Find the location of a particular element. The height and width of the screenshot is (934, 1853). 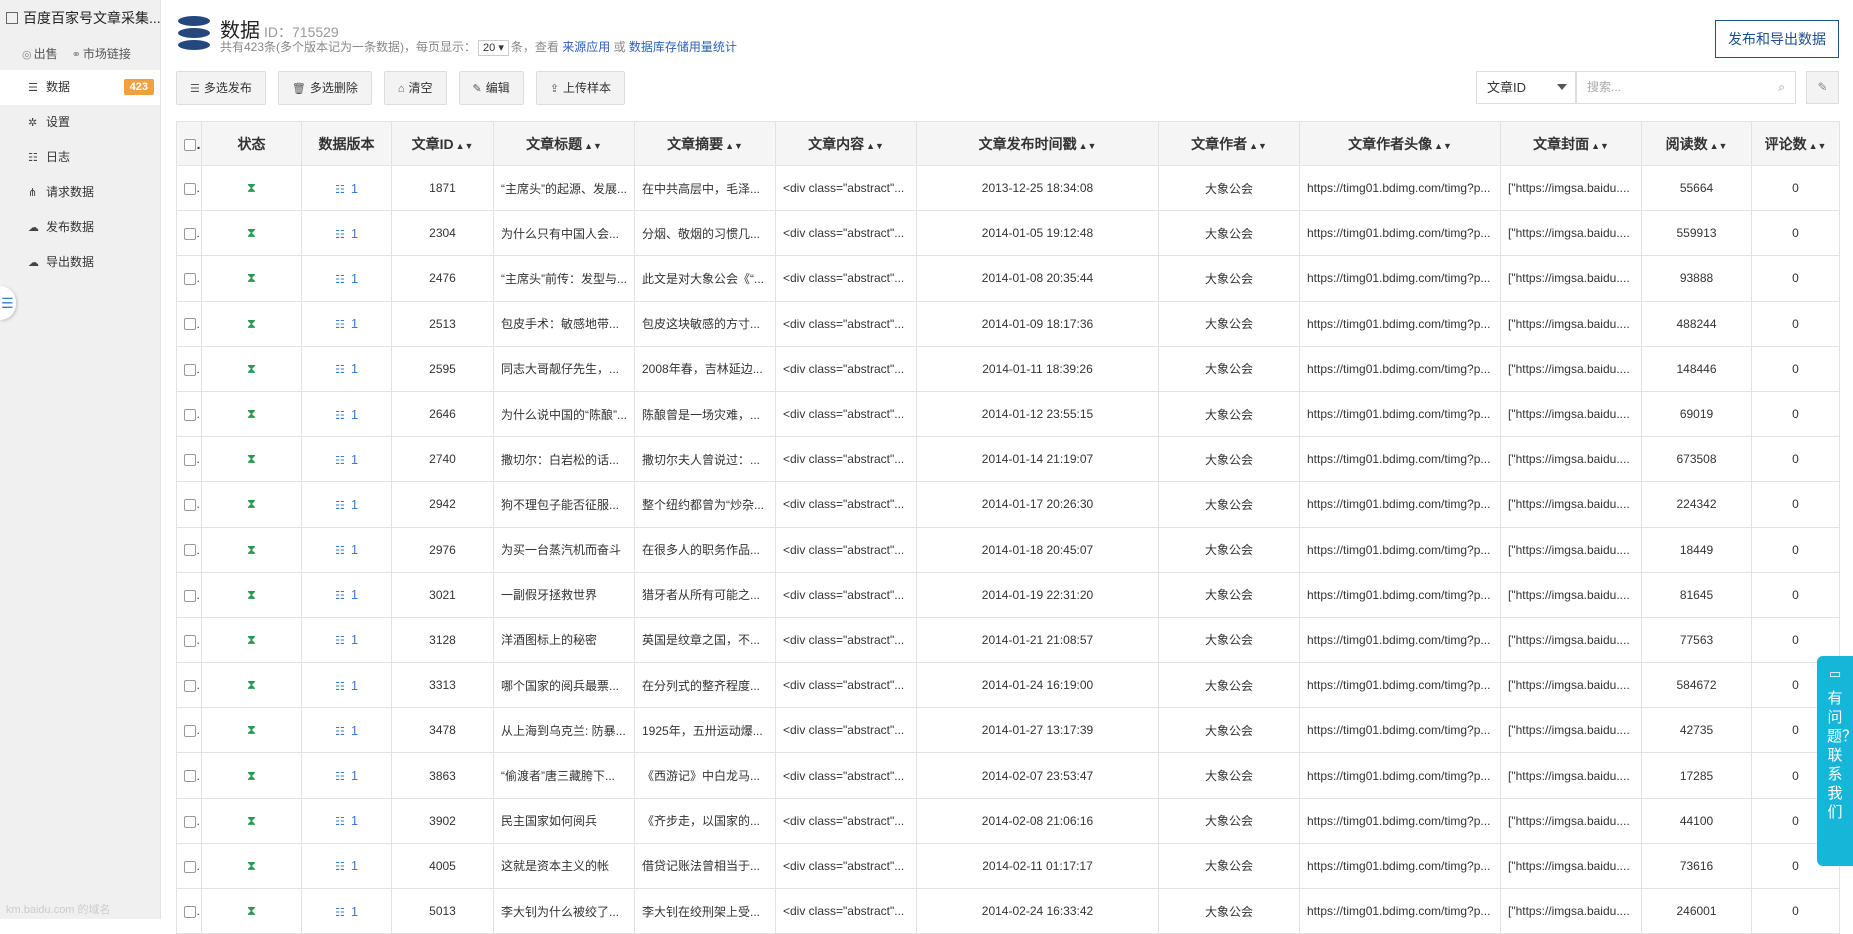

edit-button: ✎ 编辑 is located at coordinates (491, 88).